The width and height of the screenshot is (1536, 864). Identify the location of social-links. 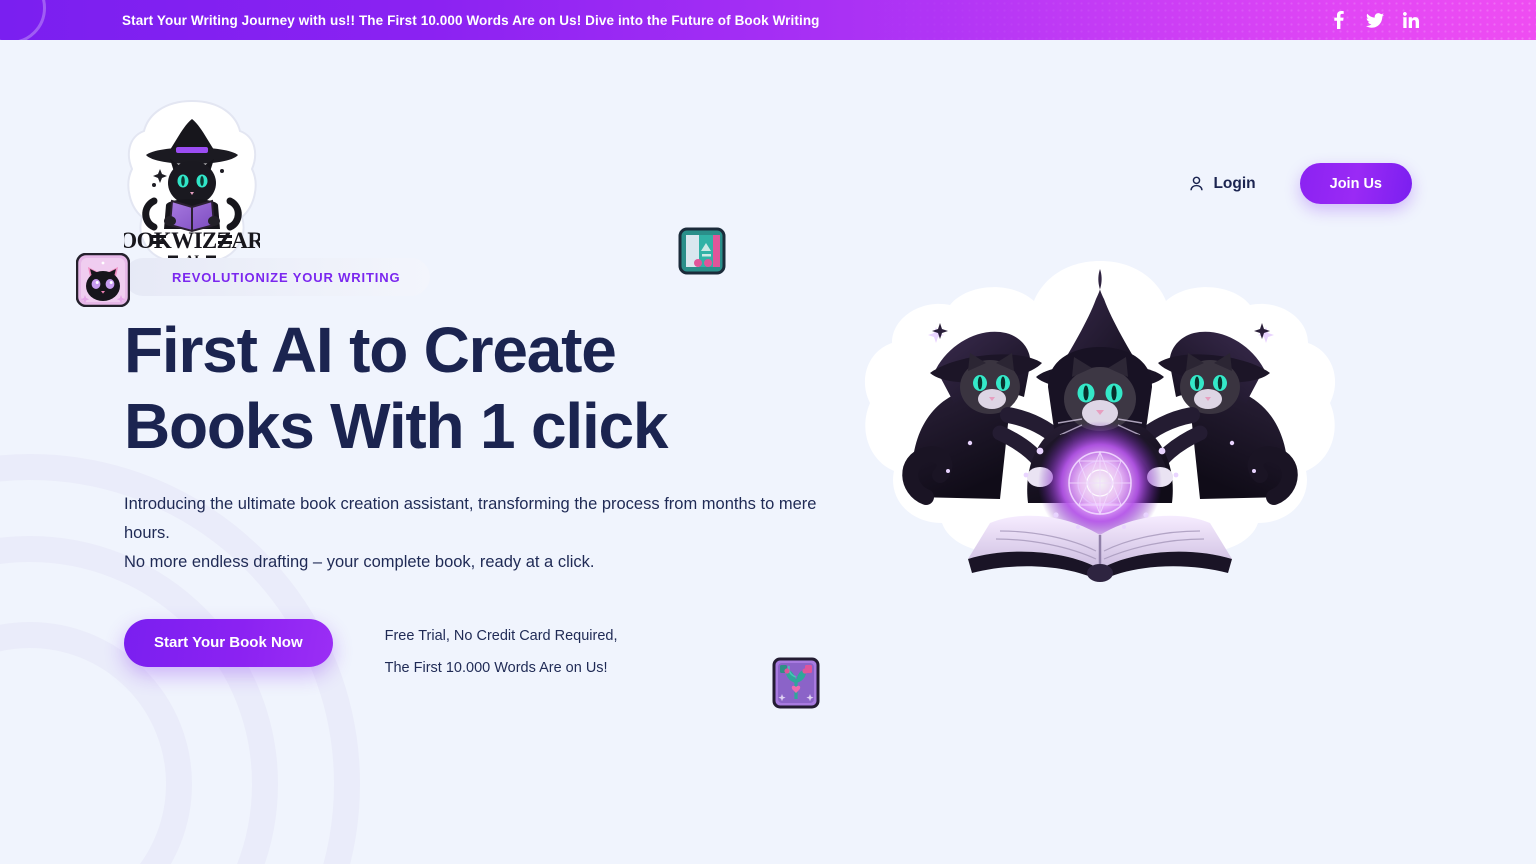
(1375, 20).